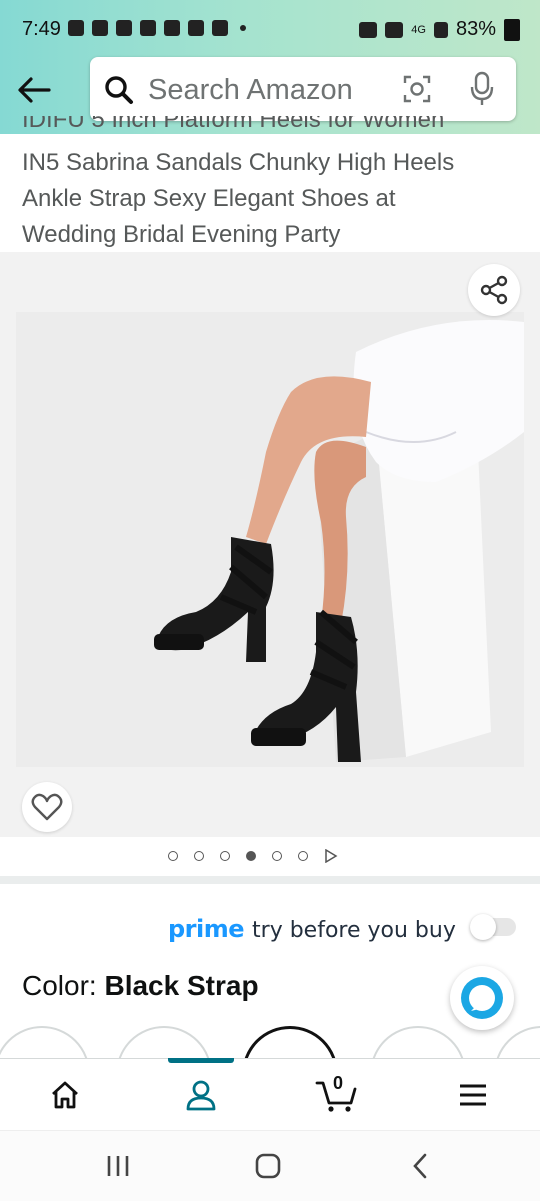  I want to click on wishlist-button, so click(47, 807).